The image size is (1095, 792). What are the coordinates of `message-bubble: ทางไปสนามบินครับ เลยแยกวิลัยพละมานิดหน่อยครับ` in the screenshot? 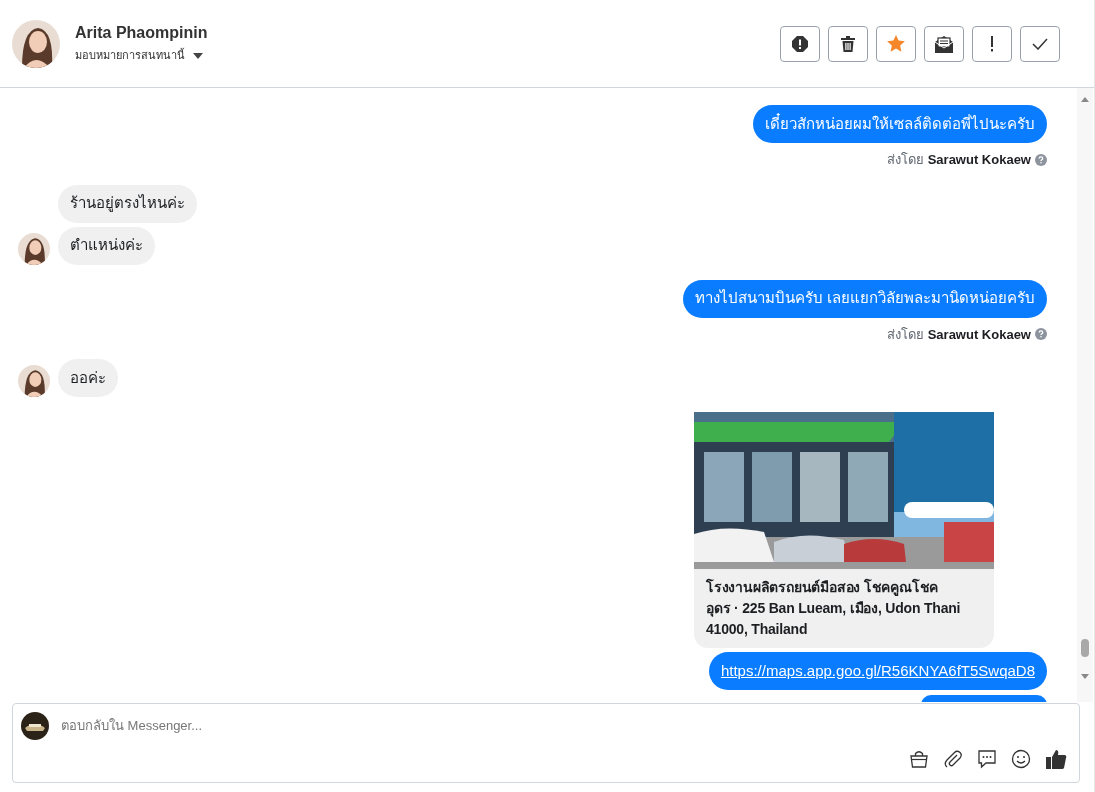 It's located at (864, 298).